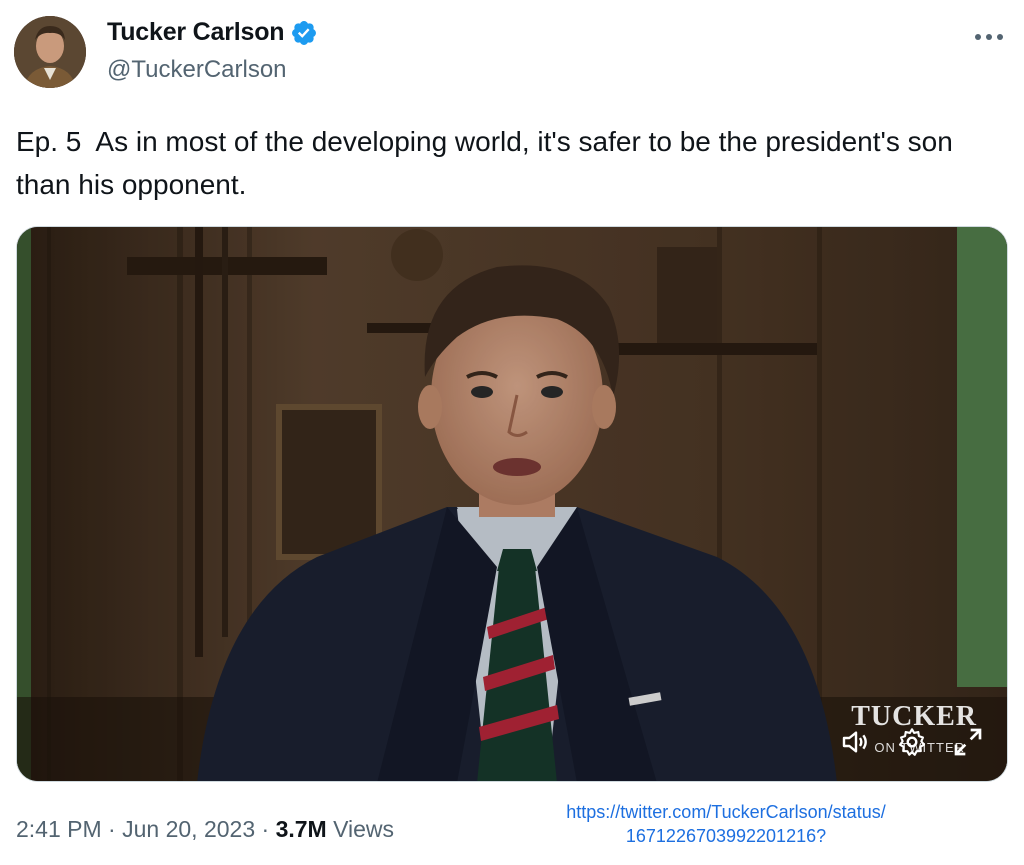 Image resolution: width=1024 pixels, height=865 pixels. Describe the element at coordinates (197, 70) in the screenshot. I see `author-handle: @TuckerCarlson` at that location.